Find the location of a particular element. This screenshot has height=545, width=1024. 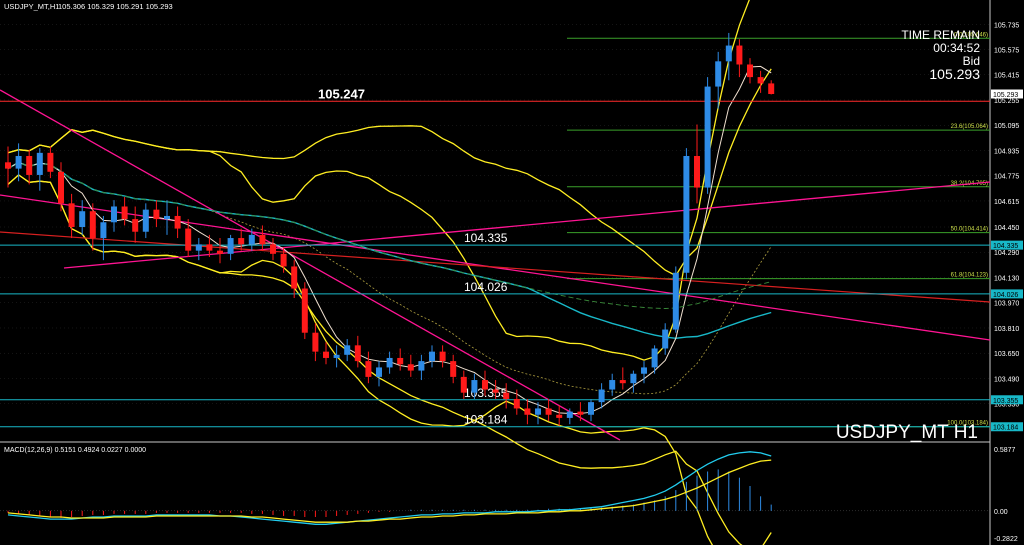

price-axis-tick: 105.415 is located at coordinates (1006, 76).